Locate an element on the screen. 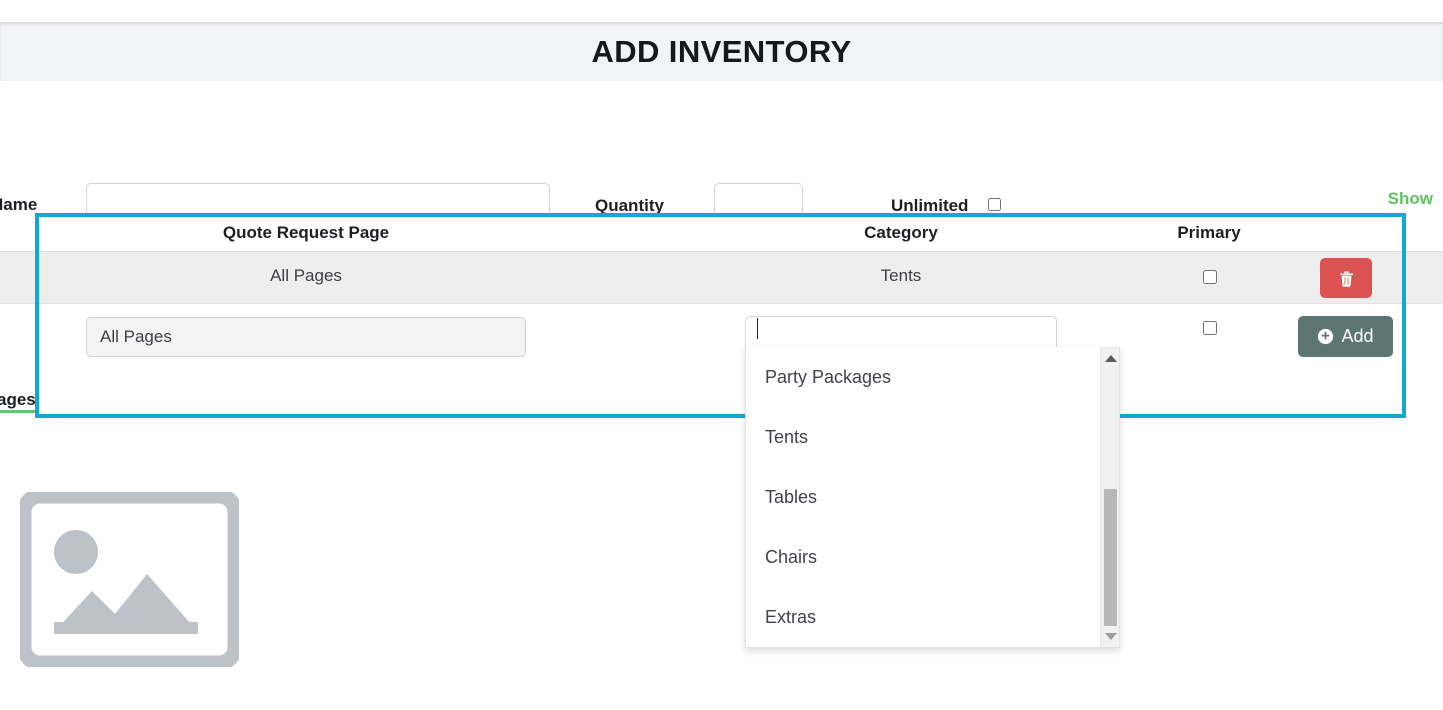  text-caret is located at coordinates (757, 328).